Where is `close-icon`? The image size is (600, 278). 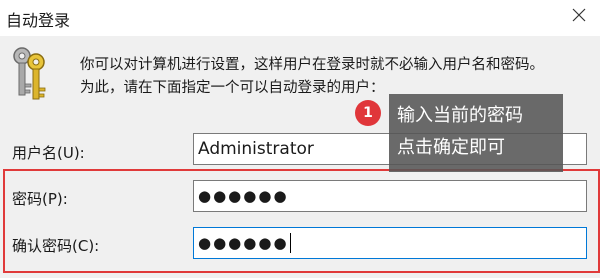 close-icon is located at coordinates (579, 16).